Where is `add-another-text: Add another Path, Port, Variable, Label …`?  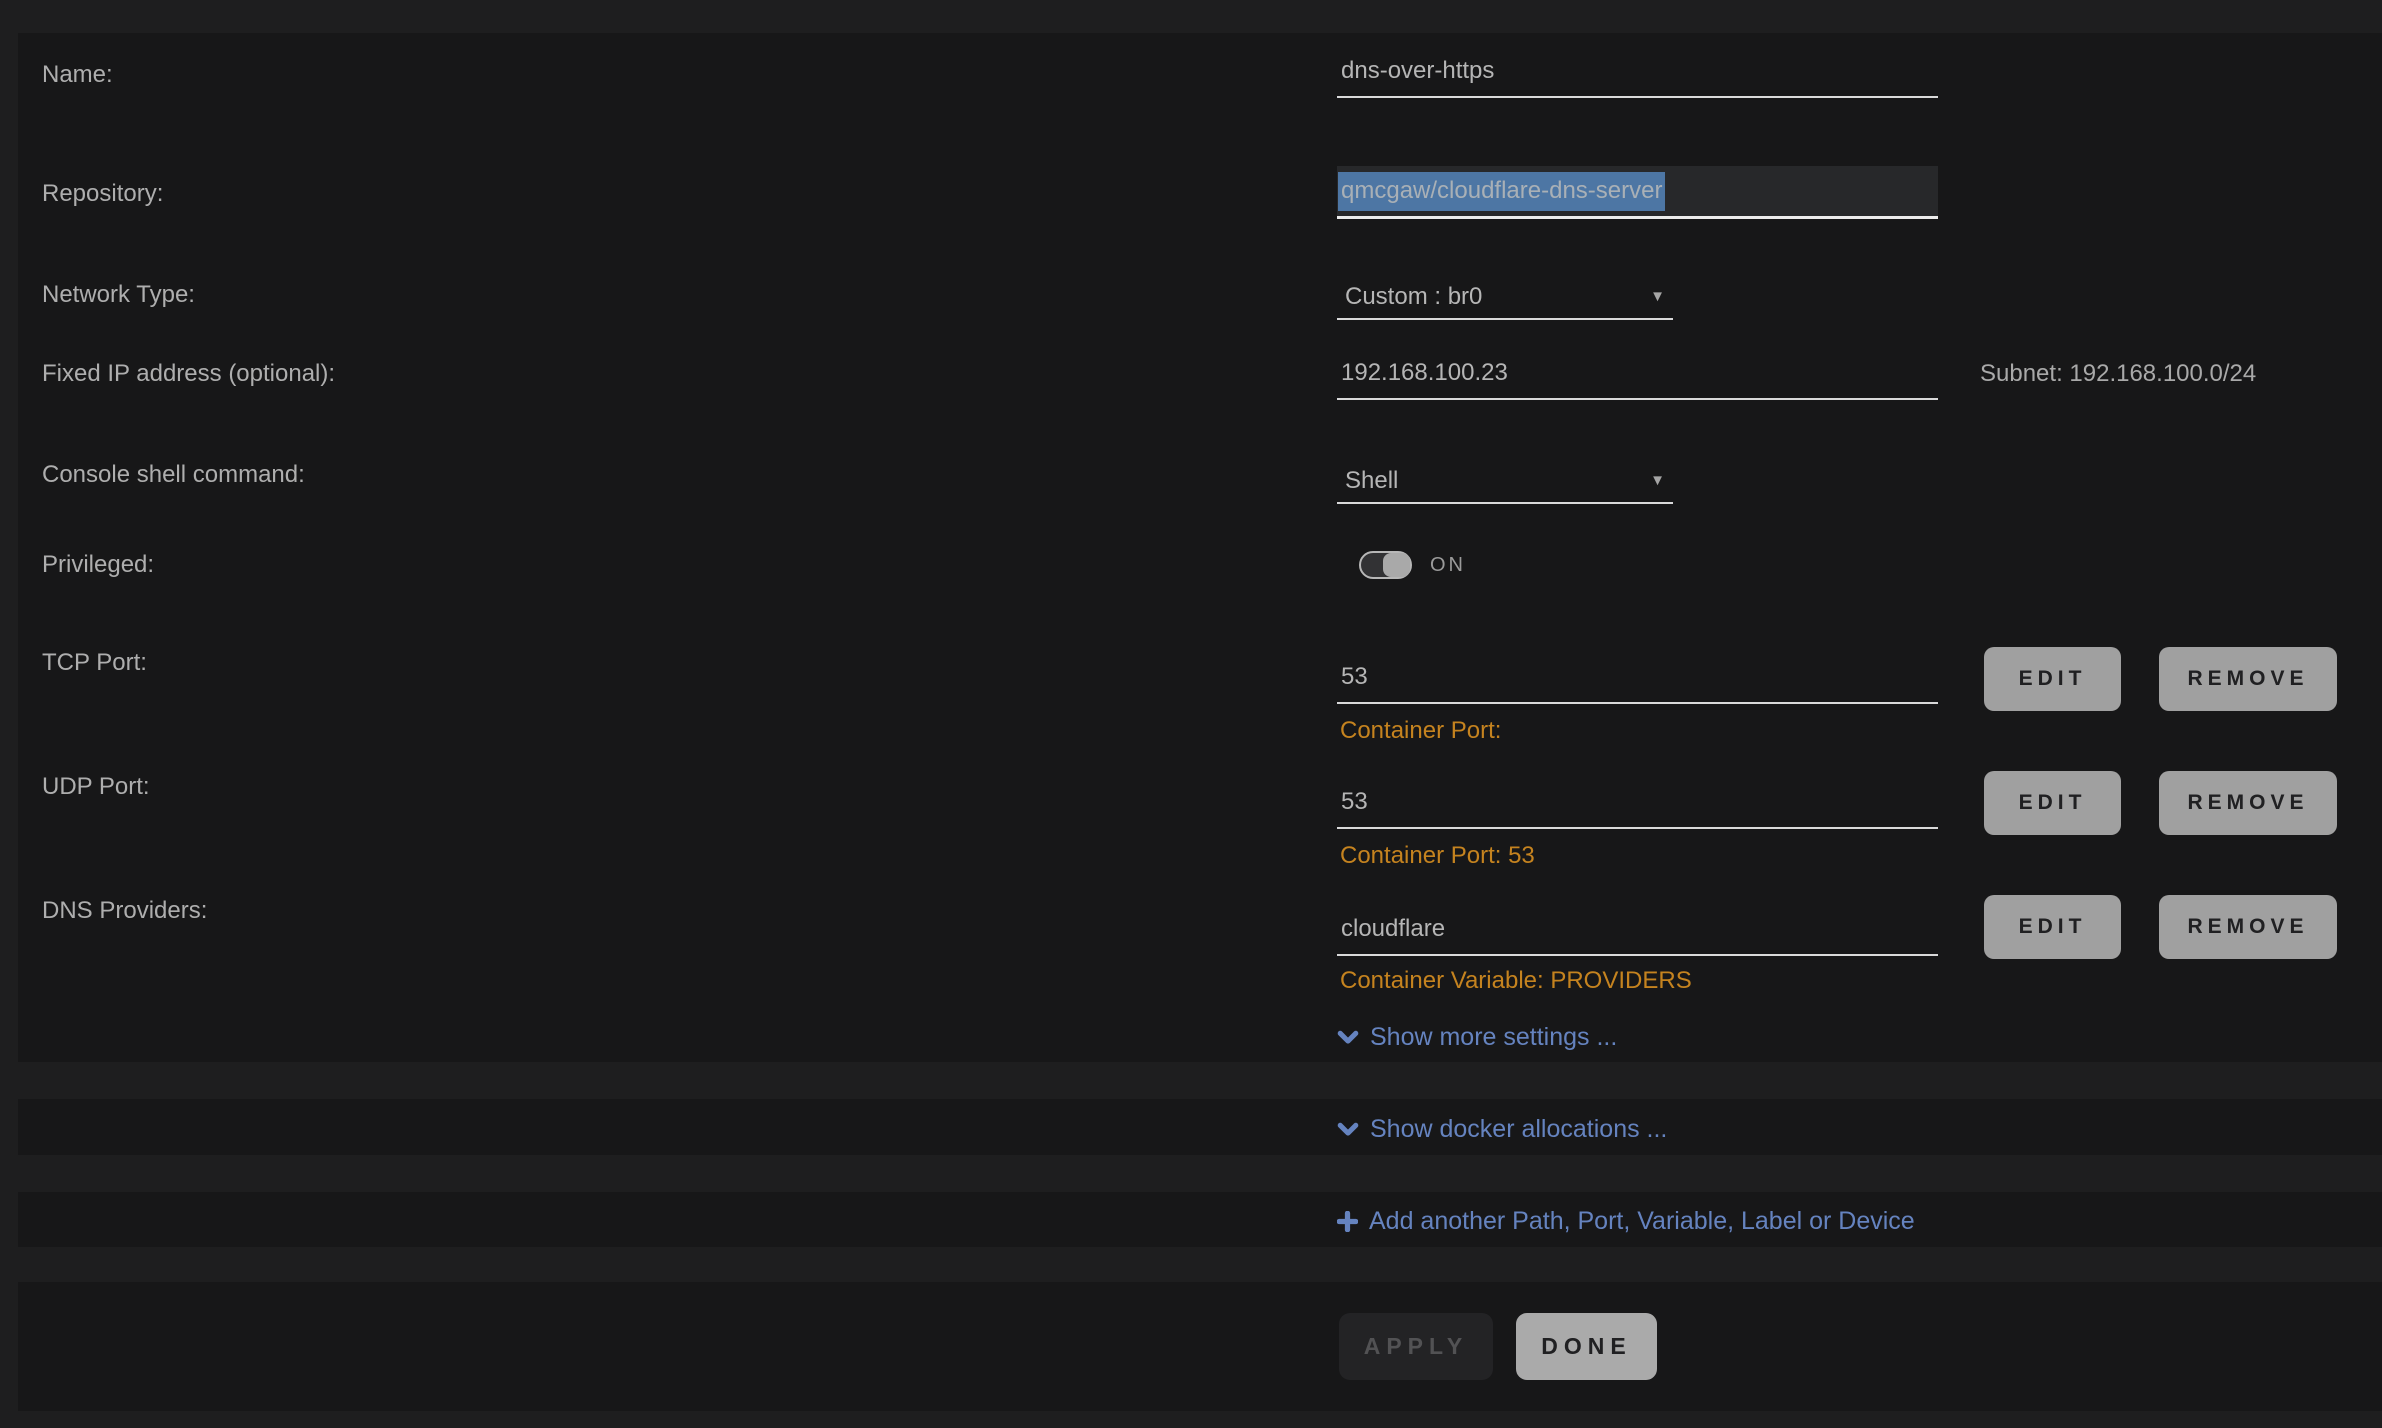
add-another-text: Add another Path, Port, Variable, Label … is located at coordinates (1642, 1221).